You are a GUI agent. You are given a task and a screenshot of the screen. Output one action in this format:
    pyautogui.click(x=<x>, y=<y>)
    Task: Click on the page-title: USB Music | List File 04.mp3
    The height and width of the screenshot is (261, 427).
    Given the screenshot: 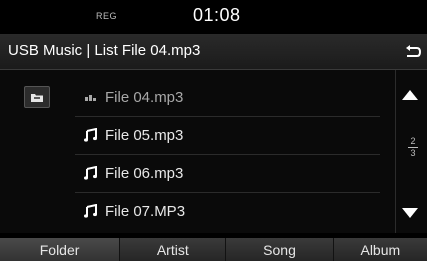 What is the action you would take?
    pyautogui.click(x=104, y=50)
    